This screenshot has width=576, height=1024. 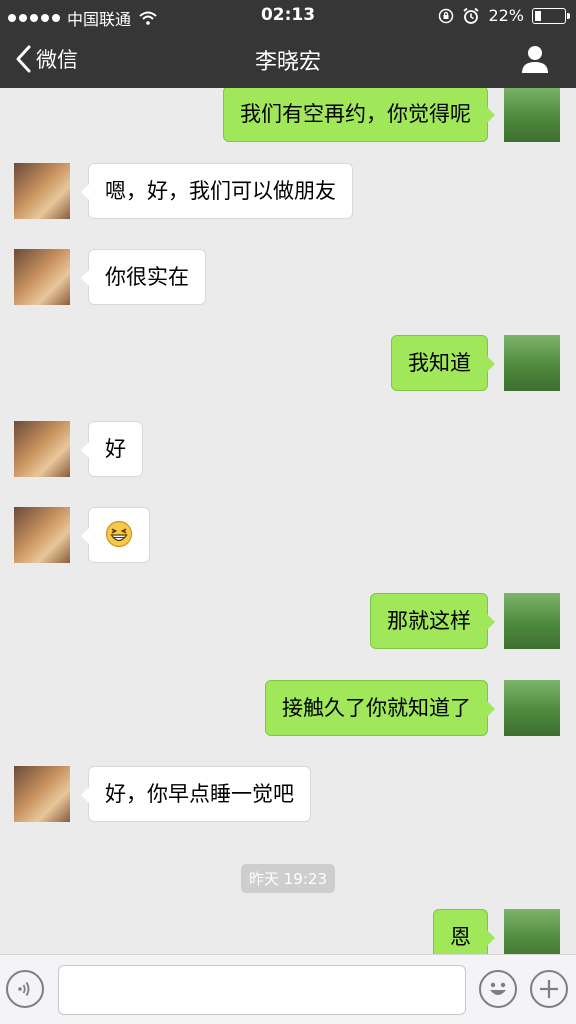 I want to click on message-bubble-received: 你很实在, so click(x=143, y=277).